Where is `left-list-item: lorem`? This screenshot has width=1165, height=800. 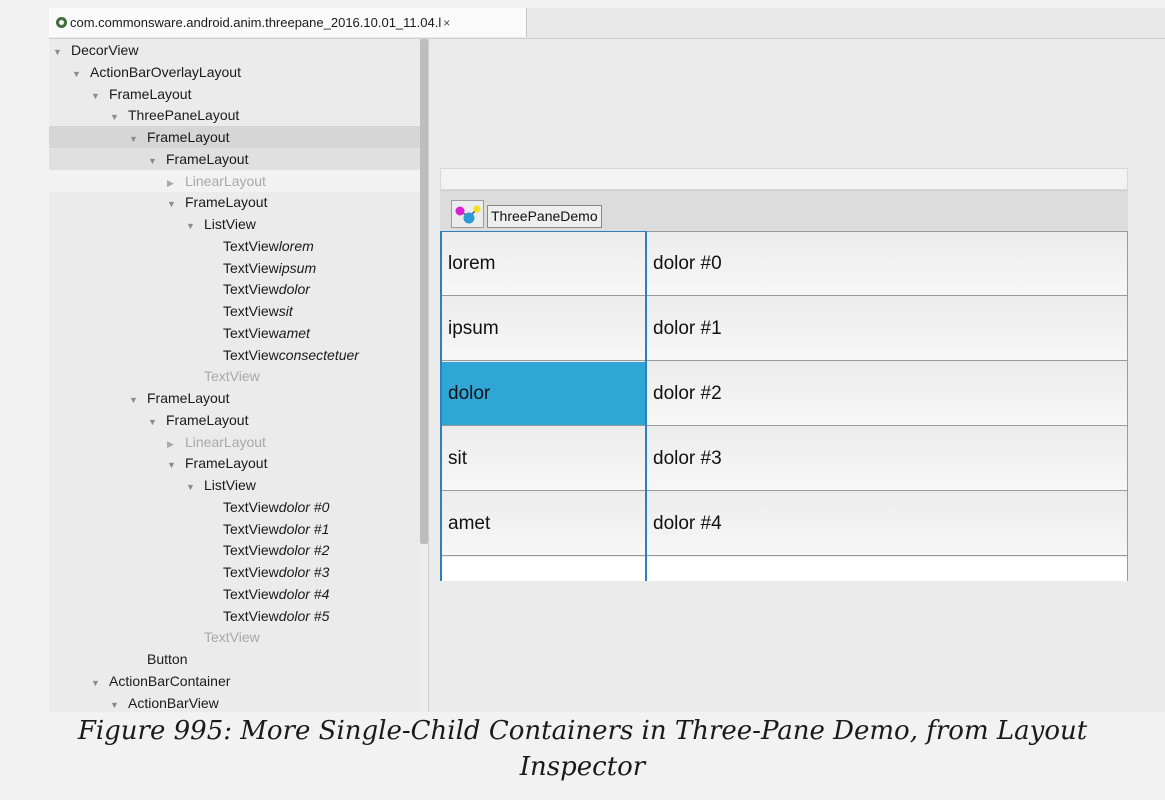 left-list-item: lorem is located at coordinates (543, 264).